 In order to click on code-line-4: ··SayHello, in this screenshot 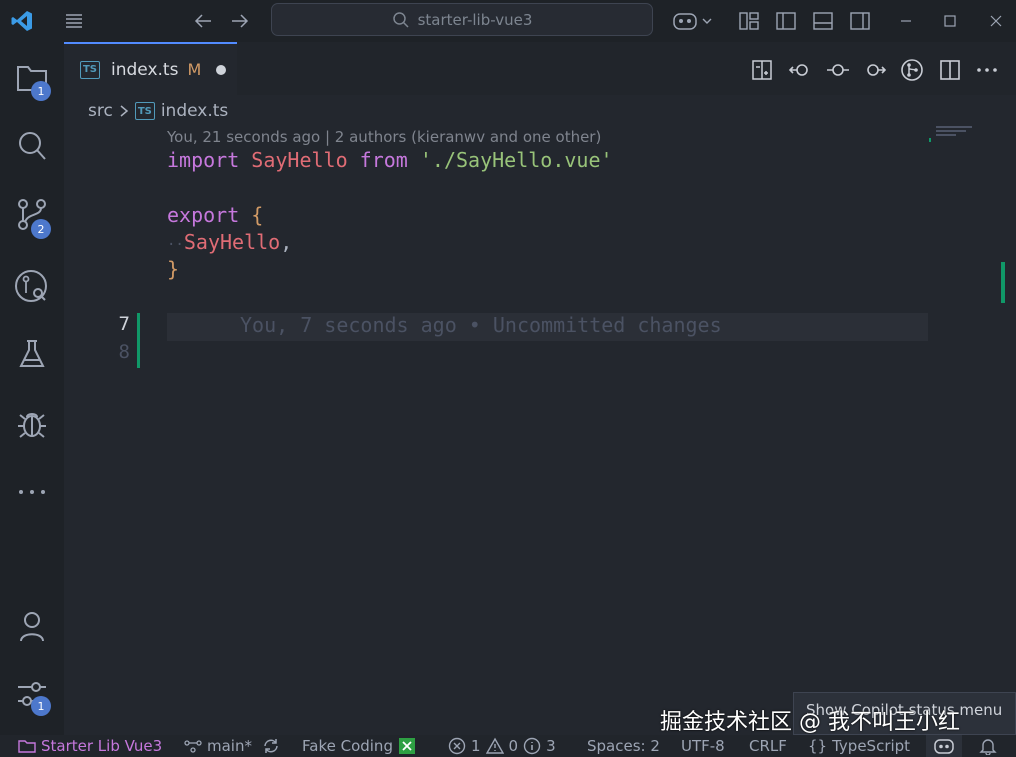, I will do `click(229, 242)`.